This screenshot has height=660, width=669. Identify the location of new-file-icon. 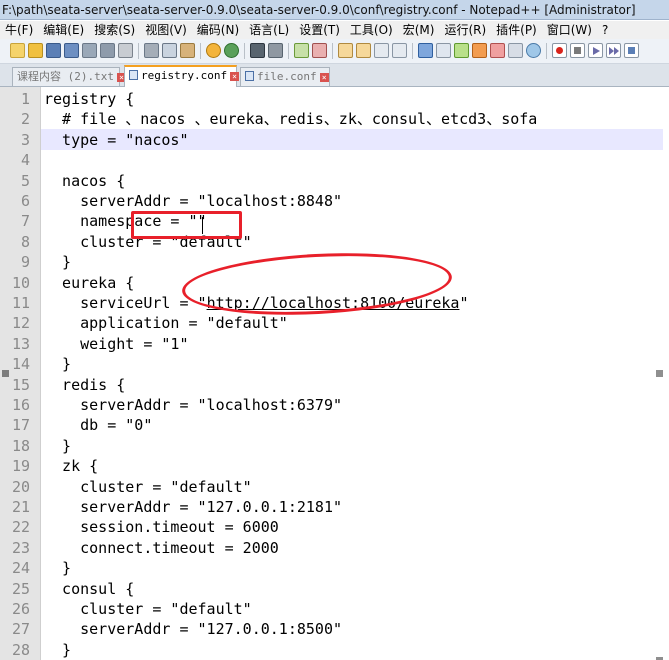
(17, 50).